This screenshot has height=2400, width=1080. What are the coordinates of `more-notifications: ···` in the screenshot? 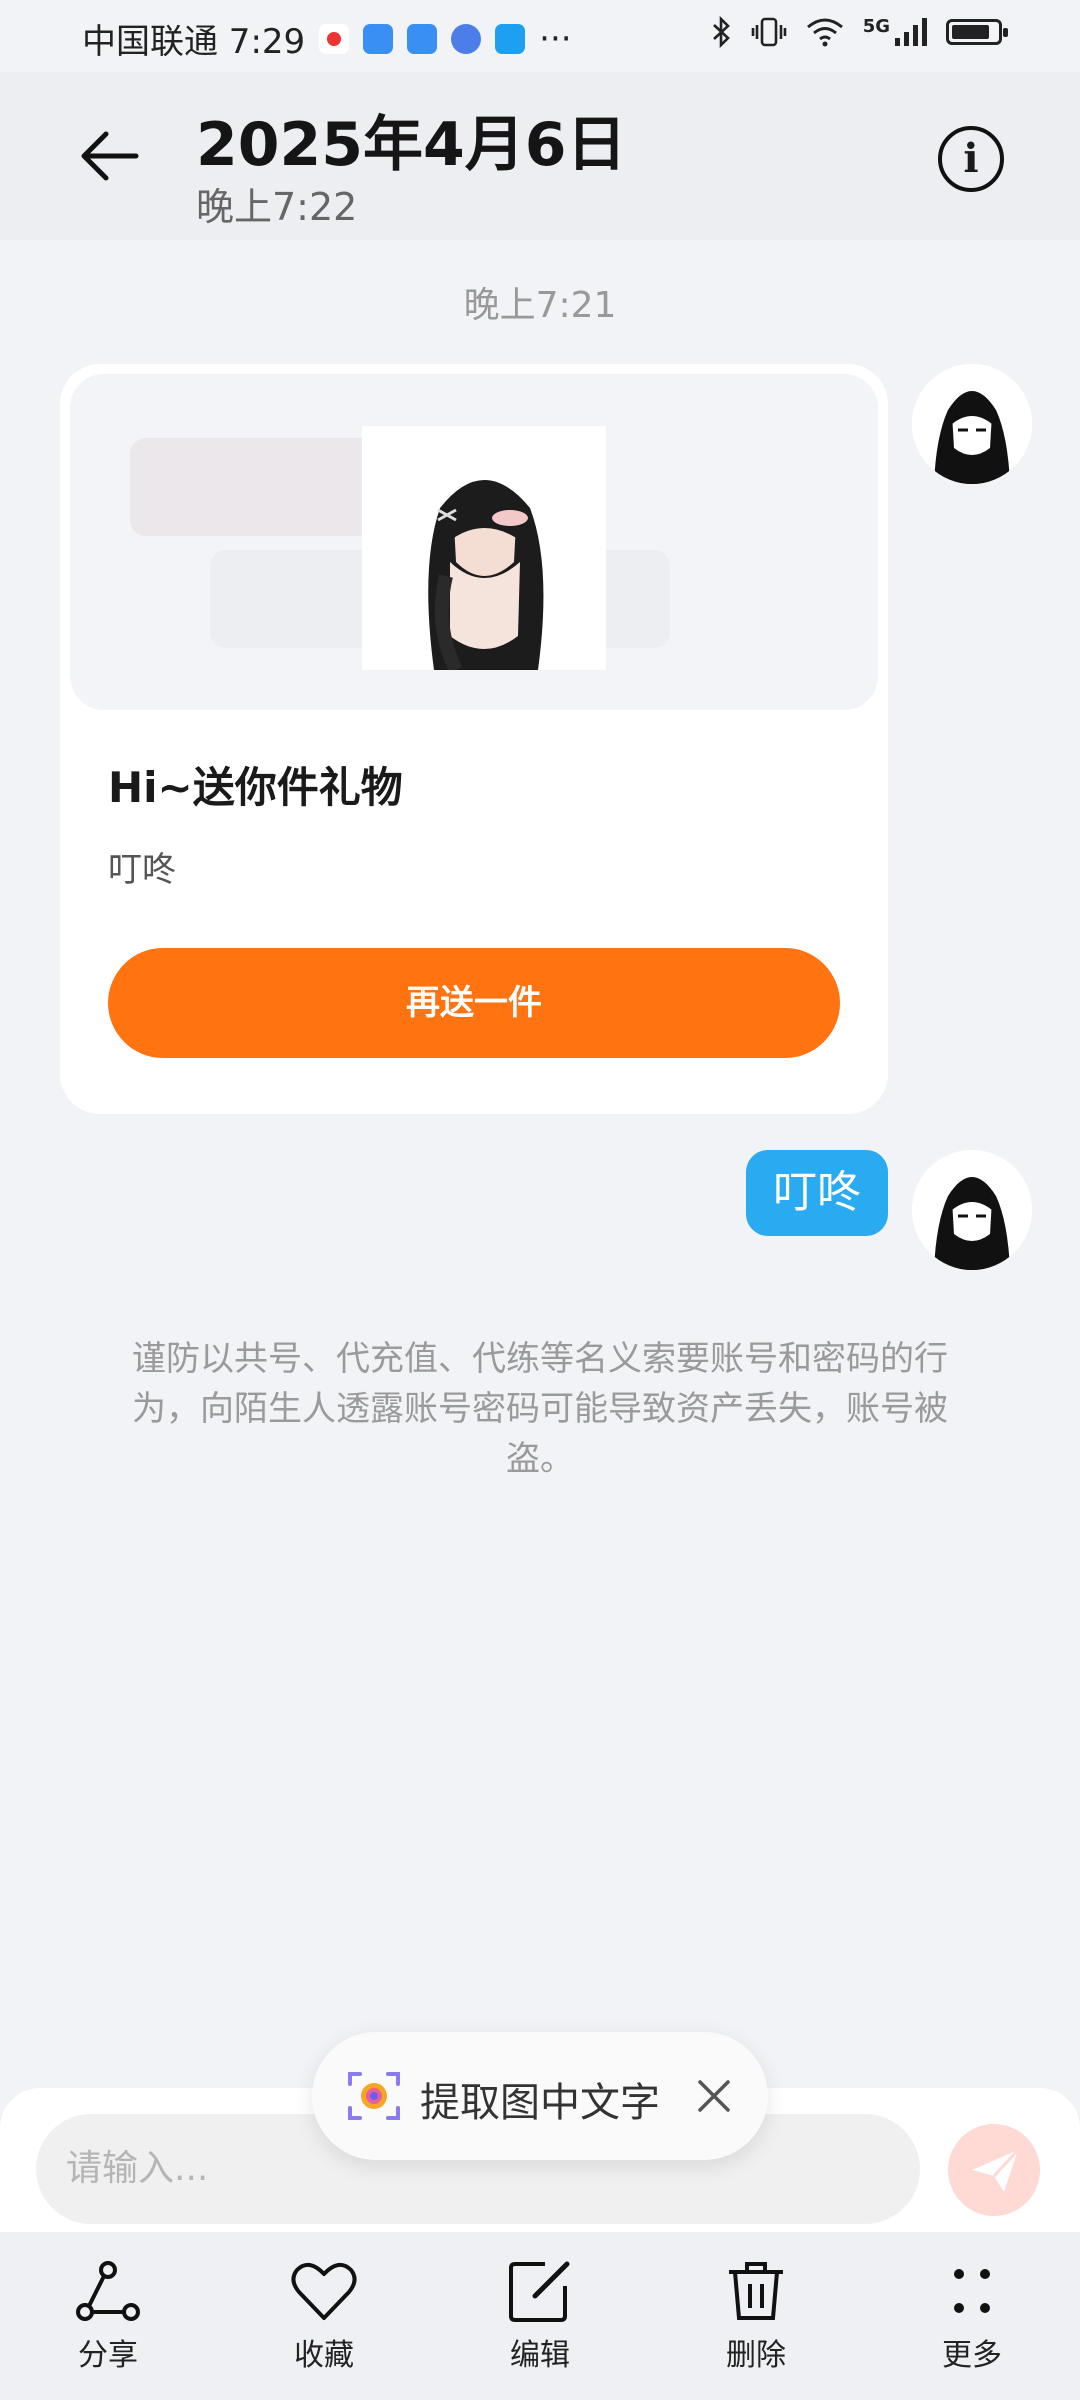 It's located at (555, 38).